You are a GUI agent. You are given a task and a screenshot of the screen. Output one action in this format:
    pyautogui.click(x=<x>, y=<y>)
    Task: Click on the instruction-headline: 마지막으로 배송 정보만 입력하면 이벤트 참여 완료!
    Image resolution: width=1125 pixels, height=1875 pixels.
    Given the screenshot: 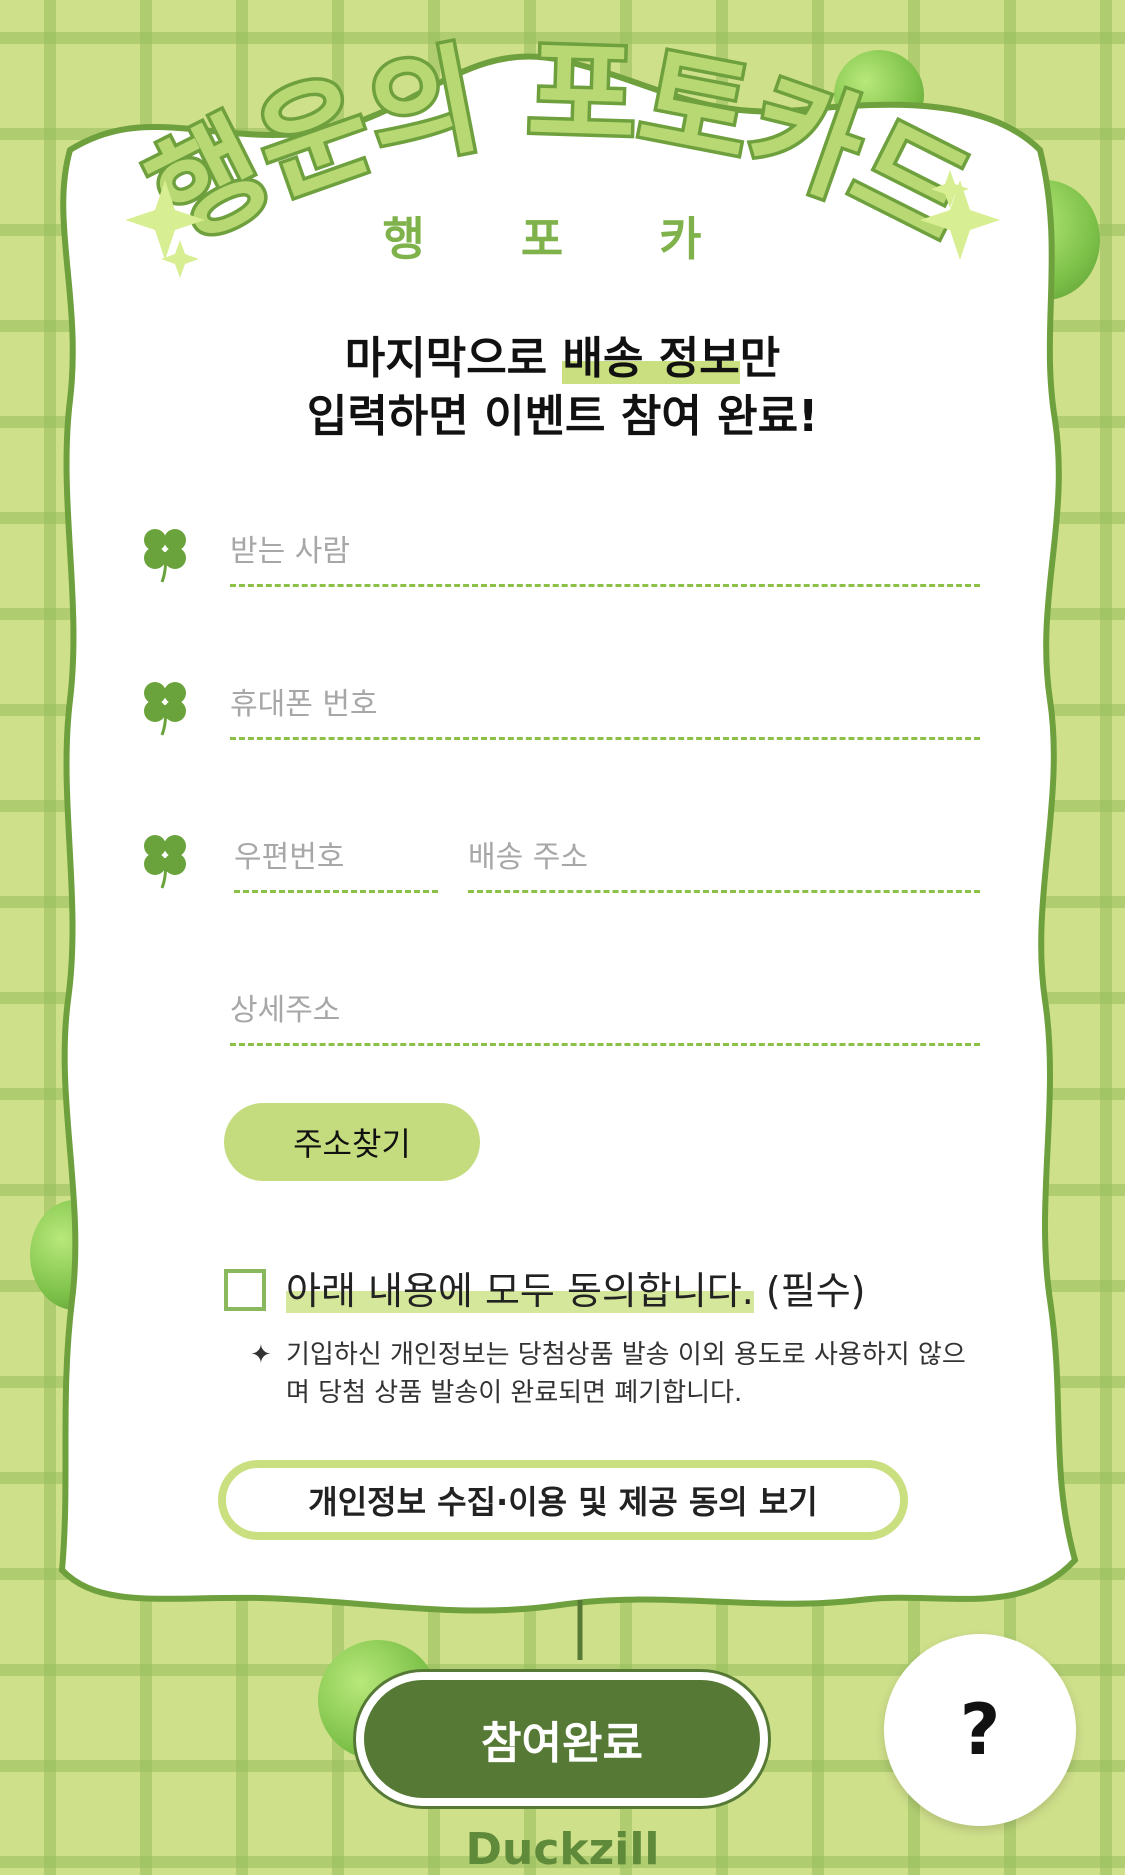 What is the action you would take?
    pyautogui.click(x=562, y=388)
    